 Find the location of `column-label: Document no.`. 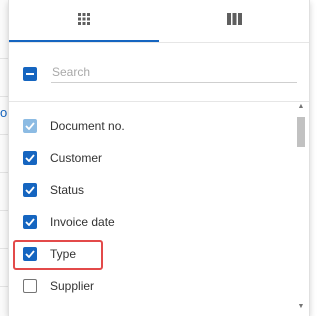

column-label: Document no. is located at coordinates (87, 126).